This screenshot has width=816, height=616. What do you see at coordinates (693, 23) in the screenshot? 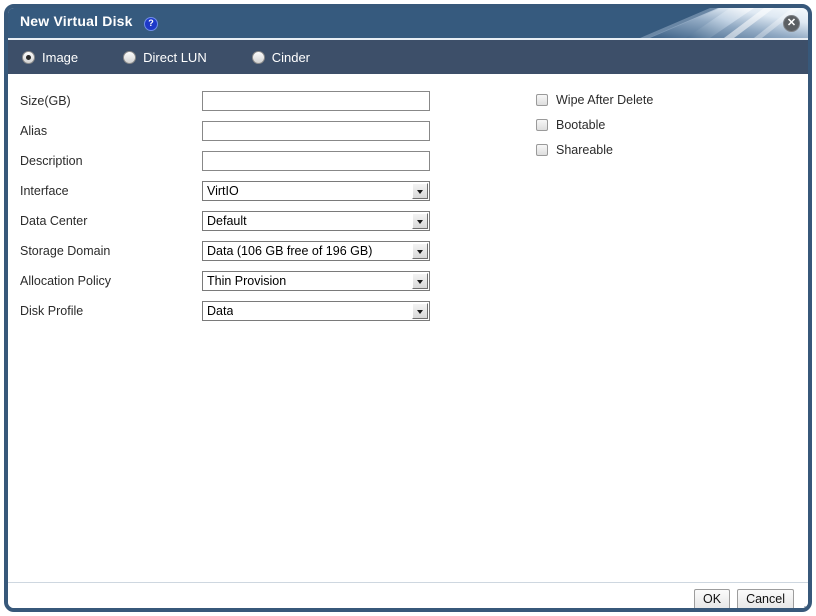
I see `titlebar-swoosh-decoration` at bounding box center [693, 23].